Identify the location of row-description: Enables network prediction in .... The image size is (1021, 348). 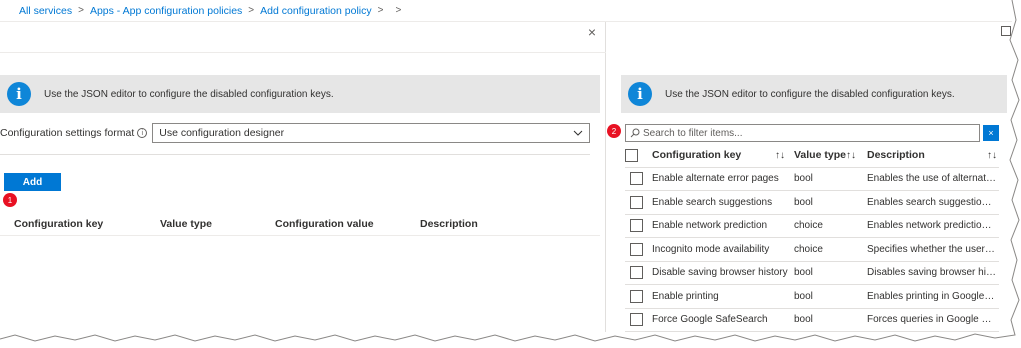
(931, 226).